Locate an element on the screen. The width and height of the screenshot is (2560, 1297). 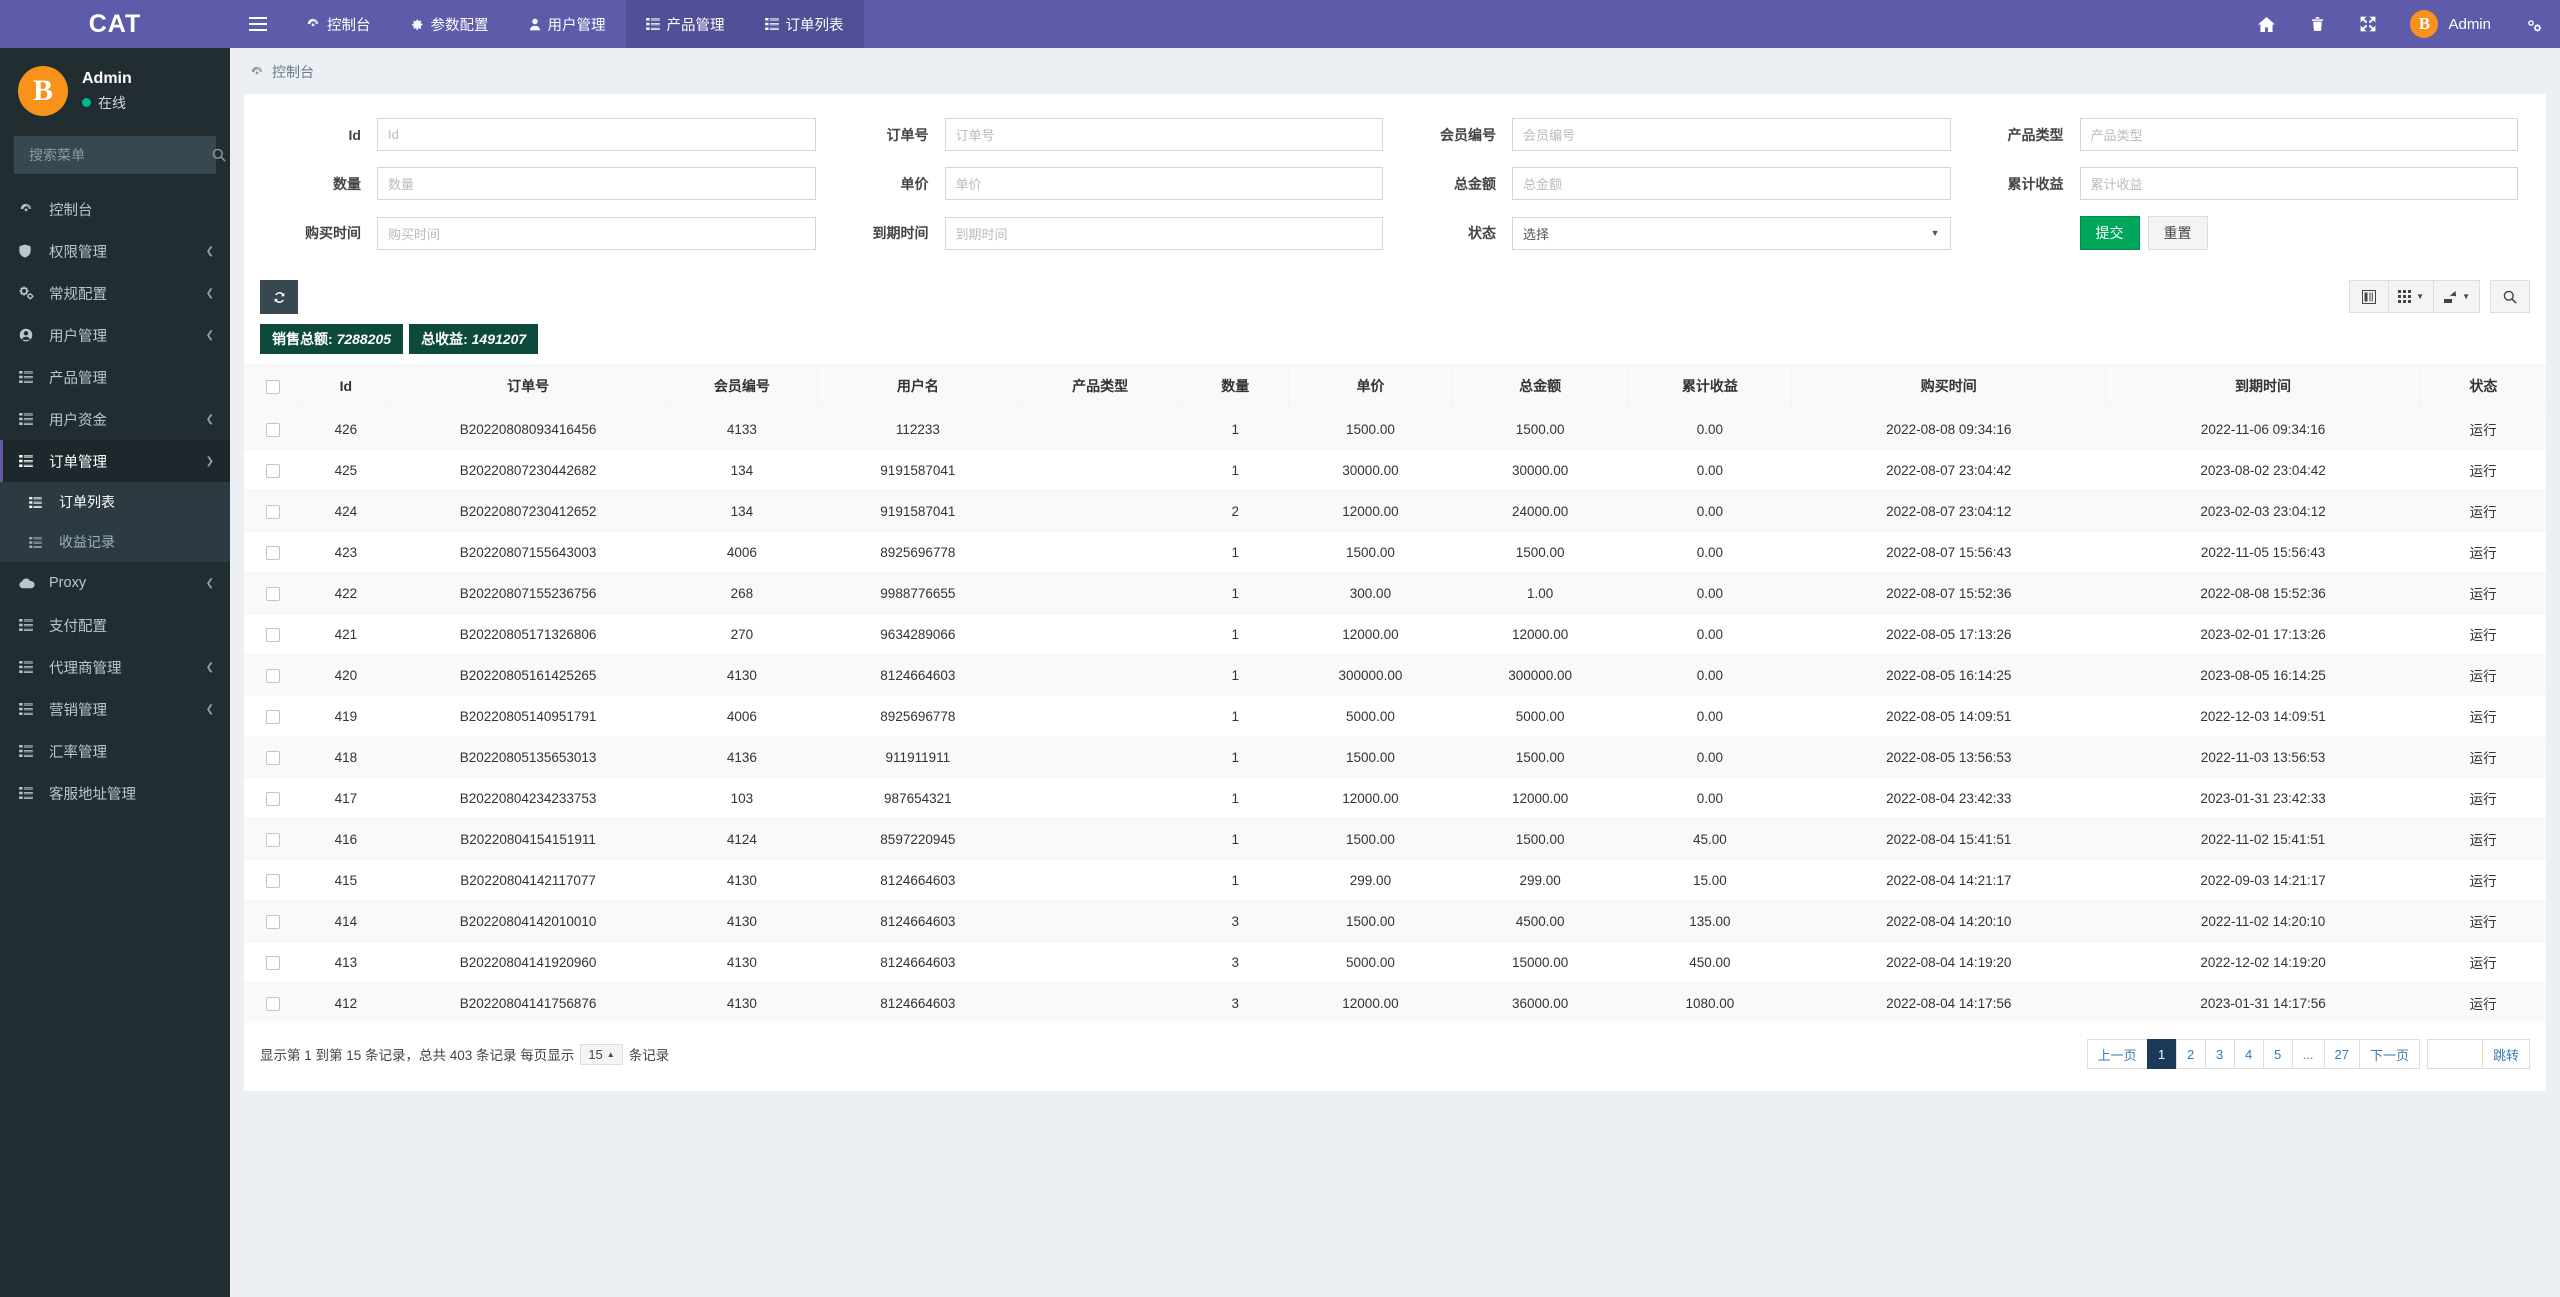
expire-time-input: 到期时间 is located at coordinates (1163, 233).